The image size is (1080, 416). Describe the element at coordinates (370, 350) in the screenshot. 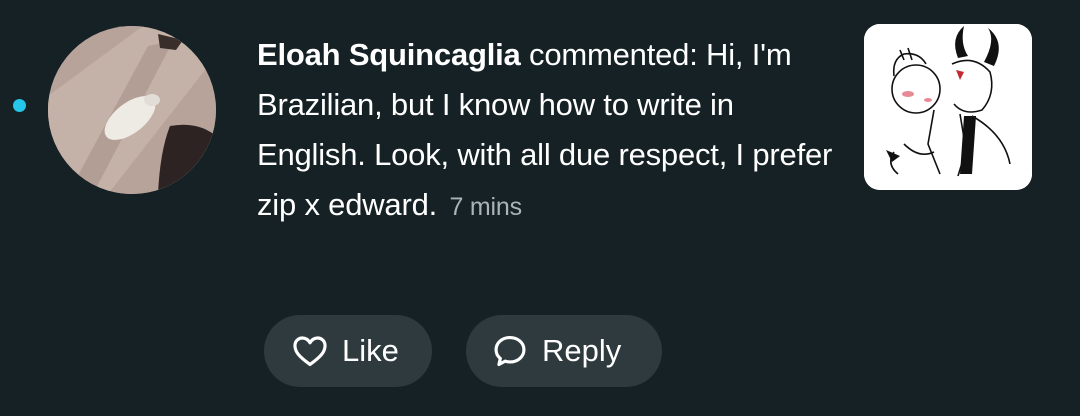

I see `like-label: Like` at that location.